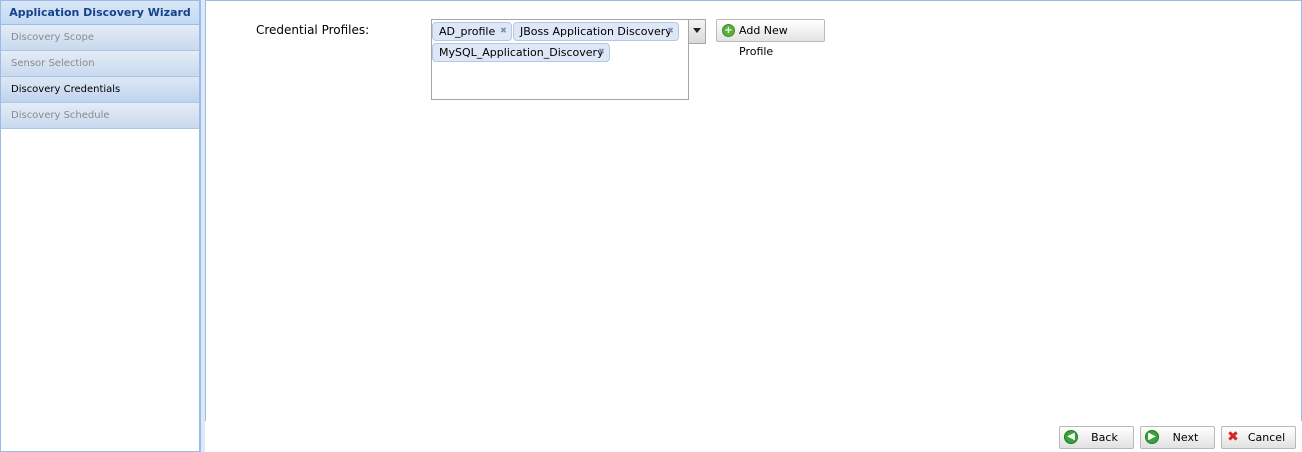 This screenshot has height=452, width=1302. I want to click on profile-tag-label: MySQL_Application_Discovery, so click(521, 52).